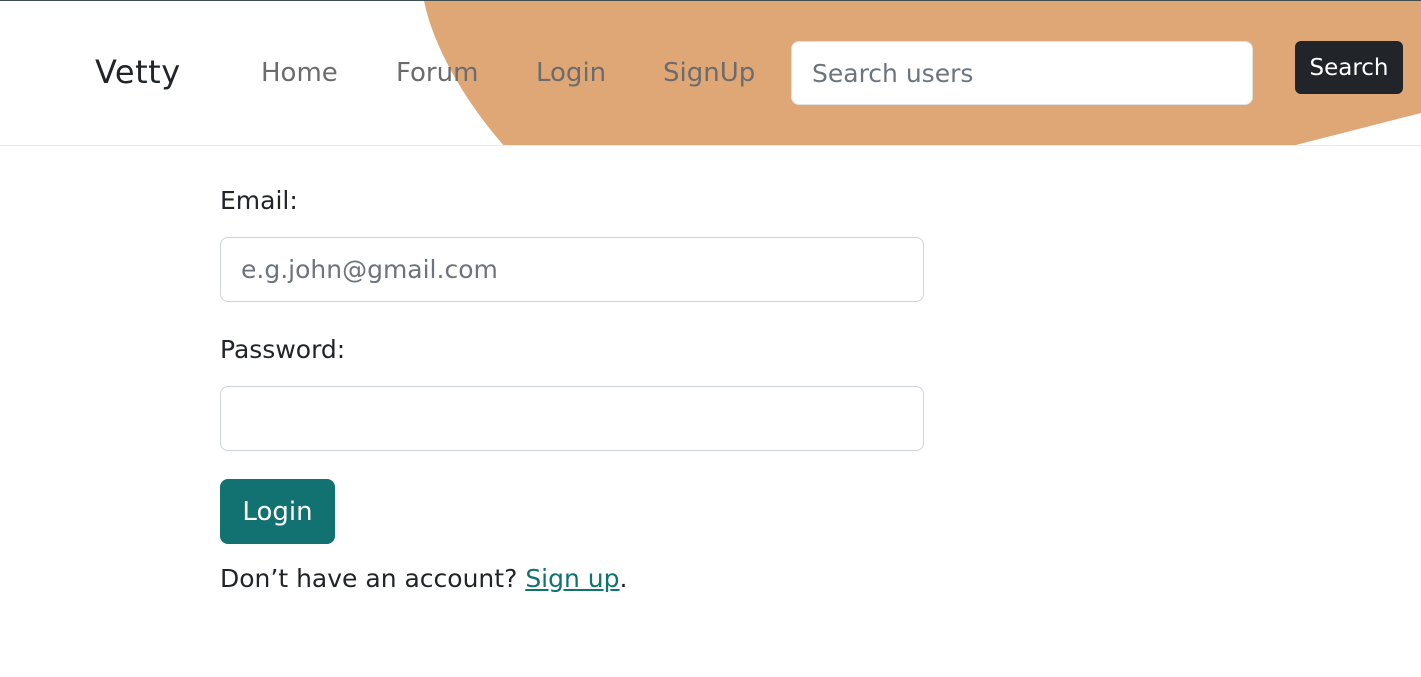 The height and width of the screenshot is (677, 1421). Describe the element at coordinates (277, 511) in the screenshot. I see `login-submit-button: Login` at that location.